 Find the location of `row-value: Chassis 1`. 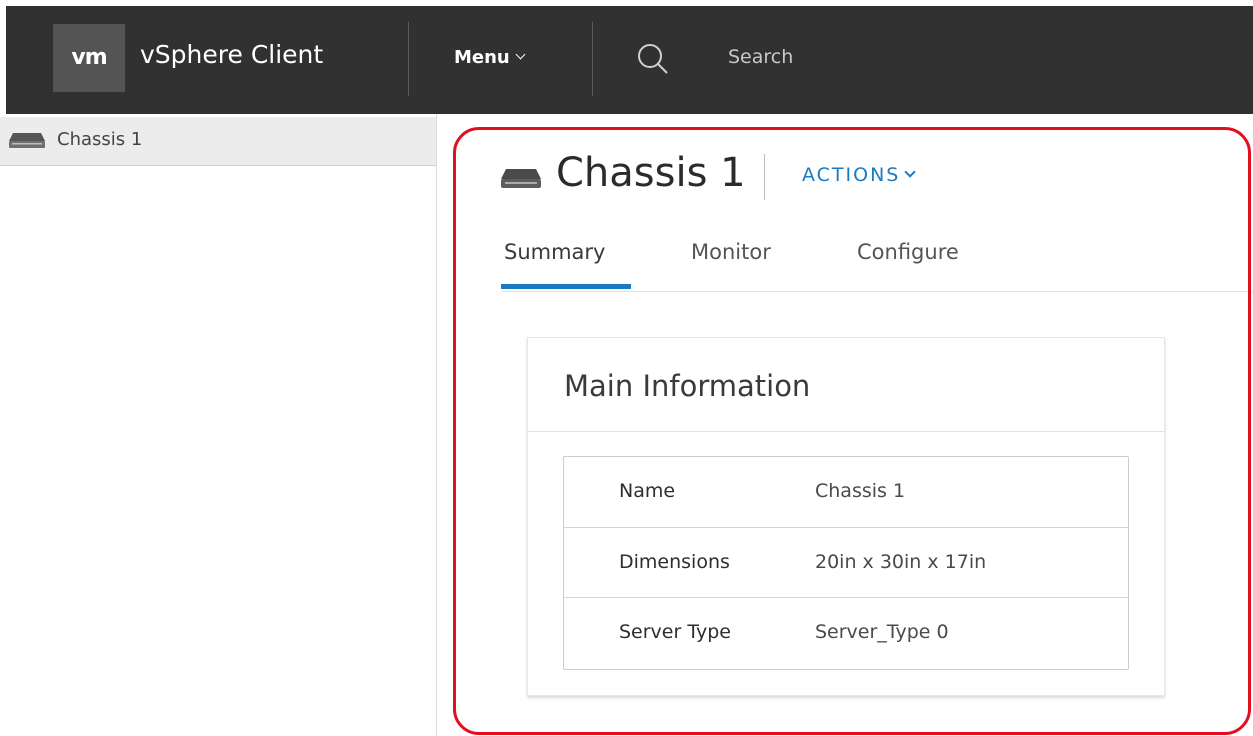

row-value: Chassis 1 is located at coordinates (860, 491).